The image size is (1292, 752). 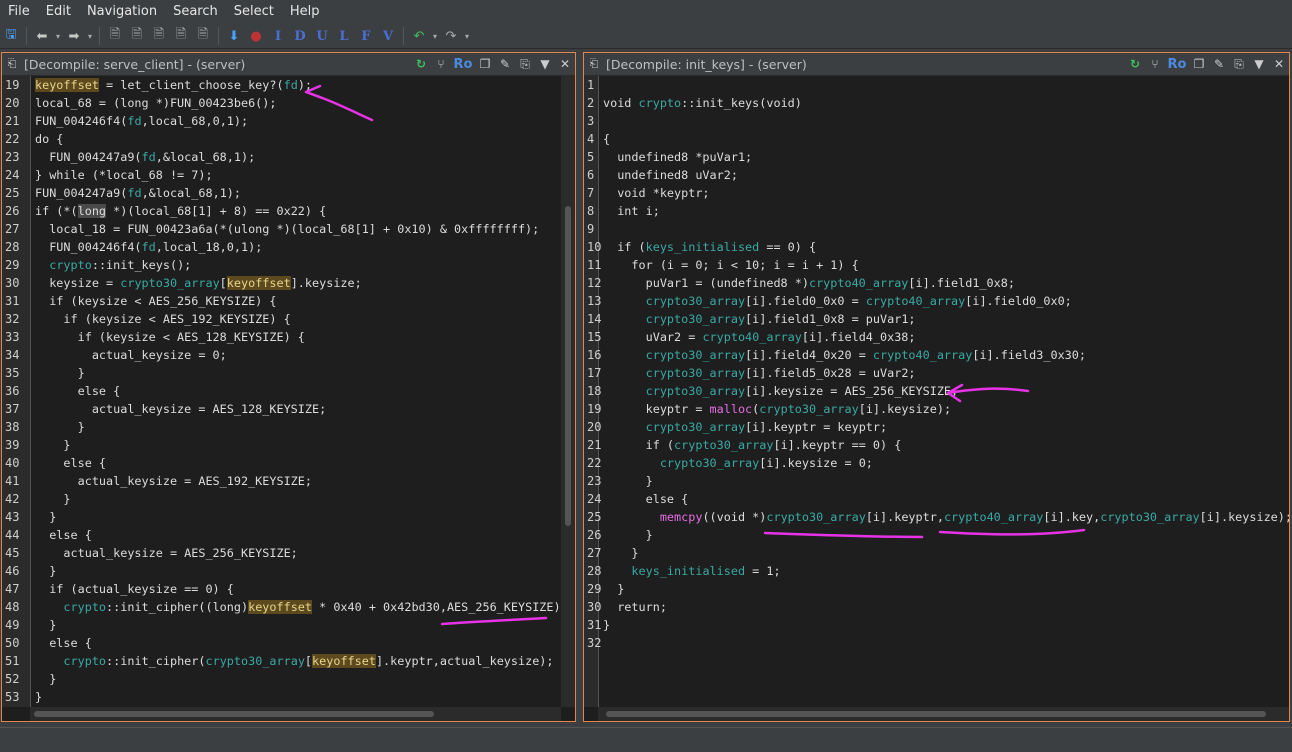 I want to click on label-icon: L, so click(x=344, y=36).